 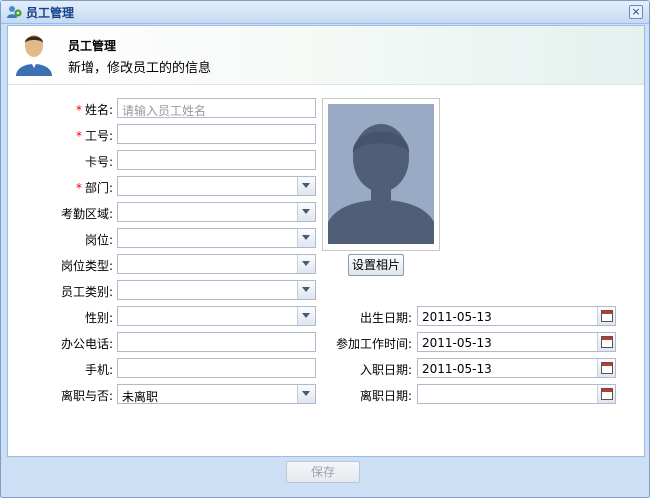 What do you see at coordinates (325, 12) in the screenshot?
I see `title-bar: 员工管理 ×` at bounding box center [325, 12].